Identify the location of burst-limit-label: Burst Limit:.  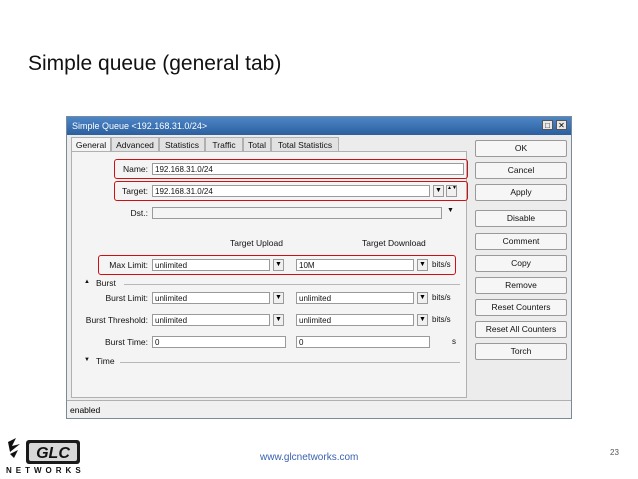
(126, 298).